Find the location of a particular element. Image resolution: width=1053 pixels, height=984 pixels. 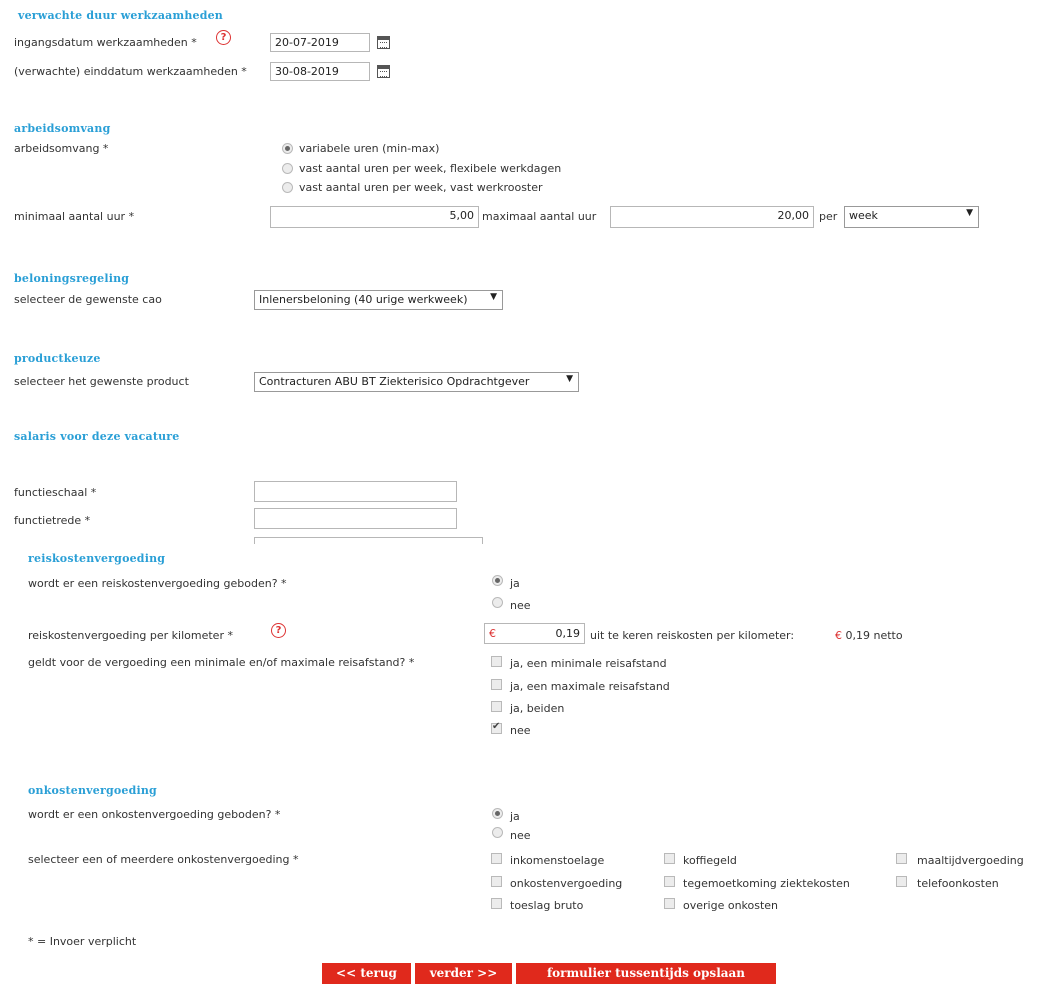

radio-vast is located at coordinates (287, 187).